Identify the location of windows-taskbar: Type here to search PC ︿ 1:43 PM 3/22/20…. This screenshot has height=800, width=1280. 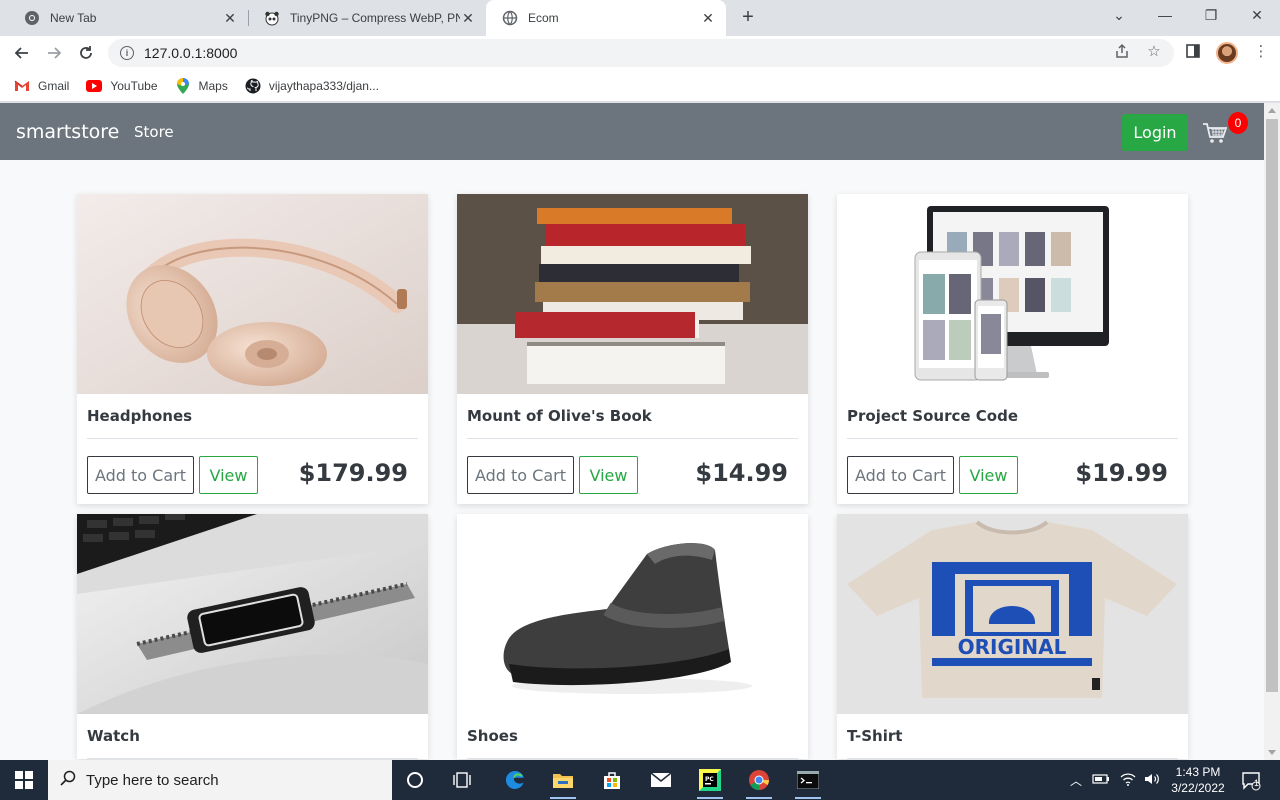
(640, 780).